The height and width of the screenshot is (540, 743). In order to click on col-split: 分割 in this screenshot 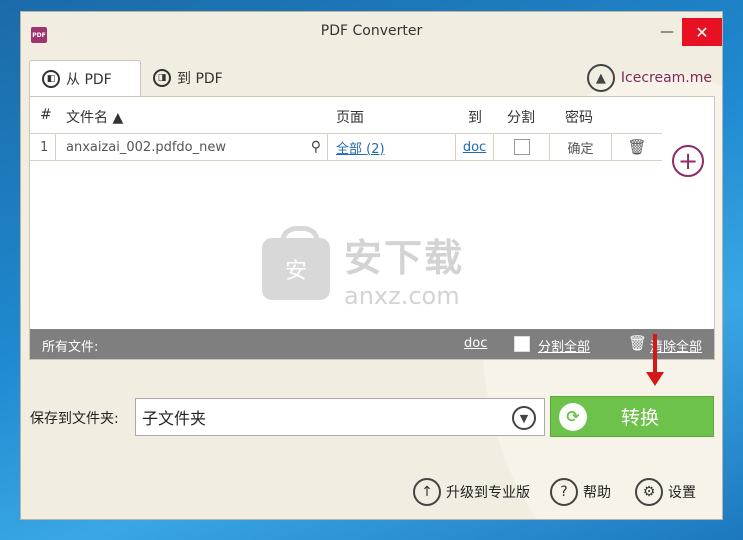, I will do `click(521, 118)`.